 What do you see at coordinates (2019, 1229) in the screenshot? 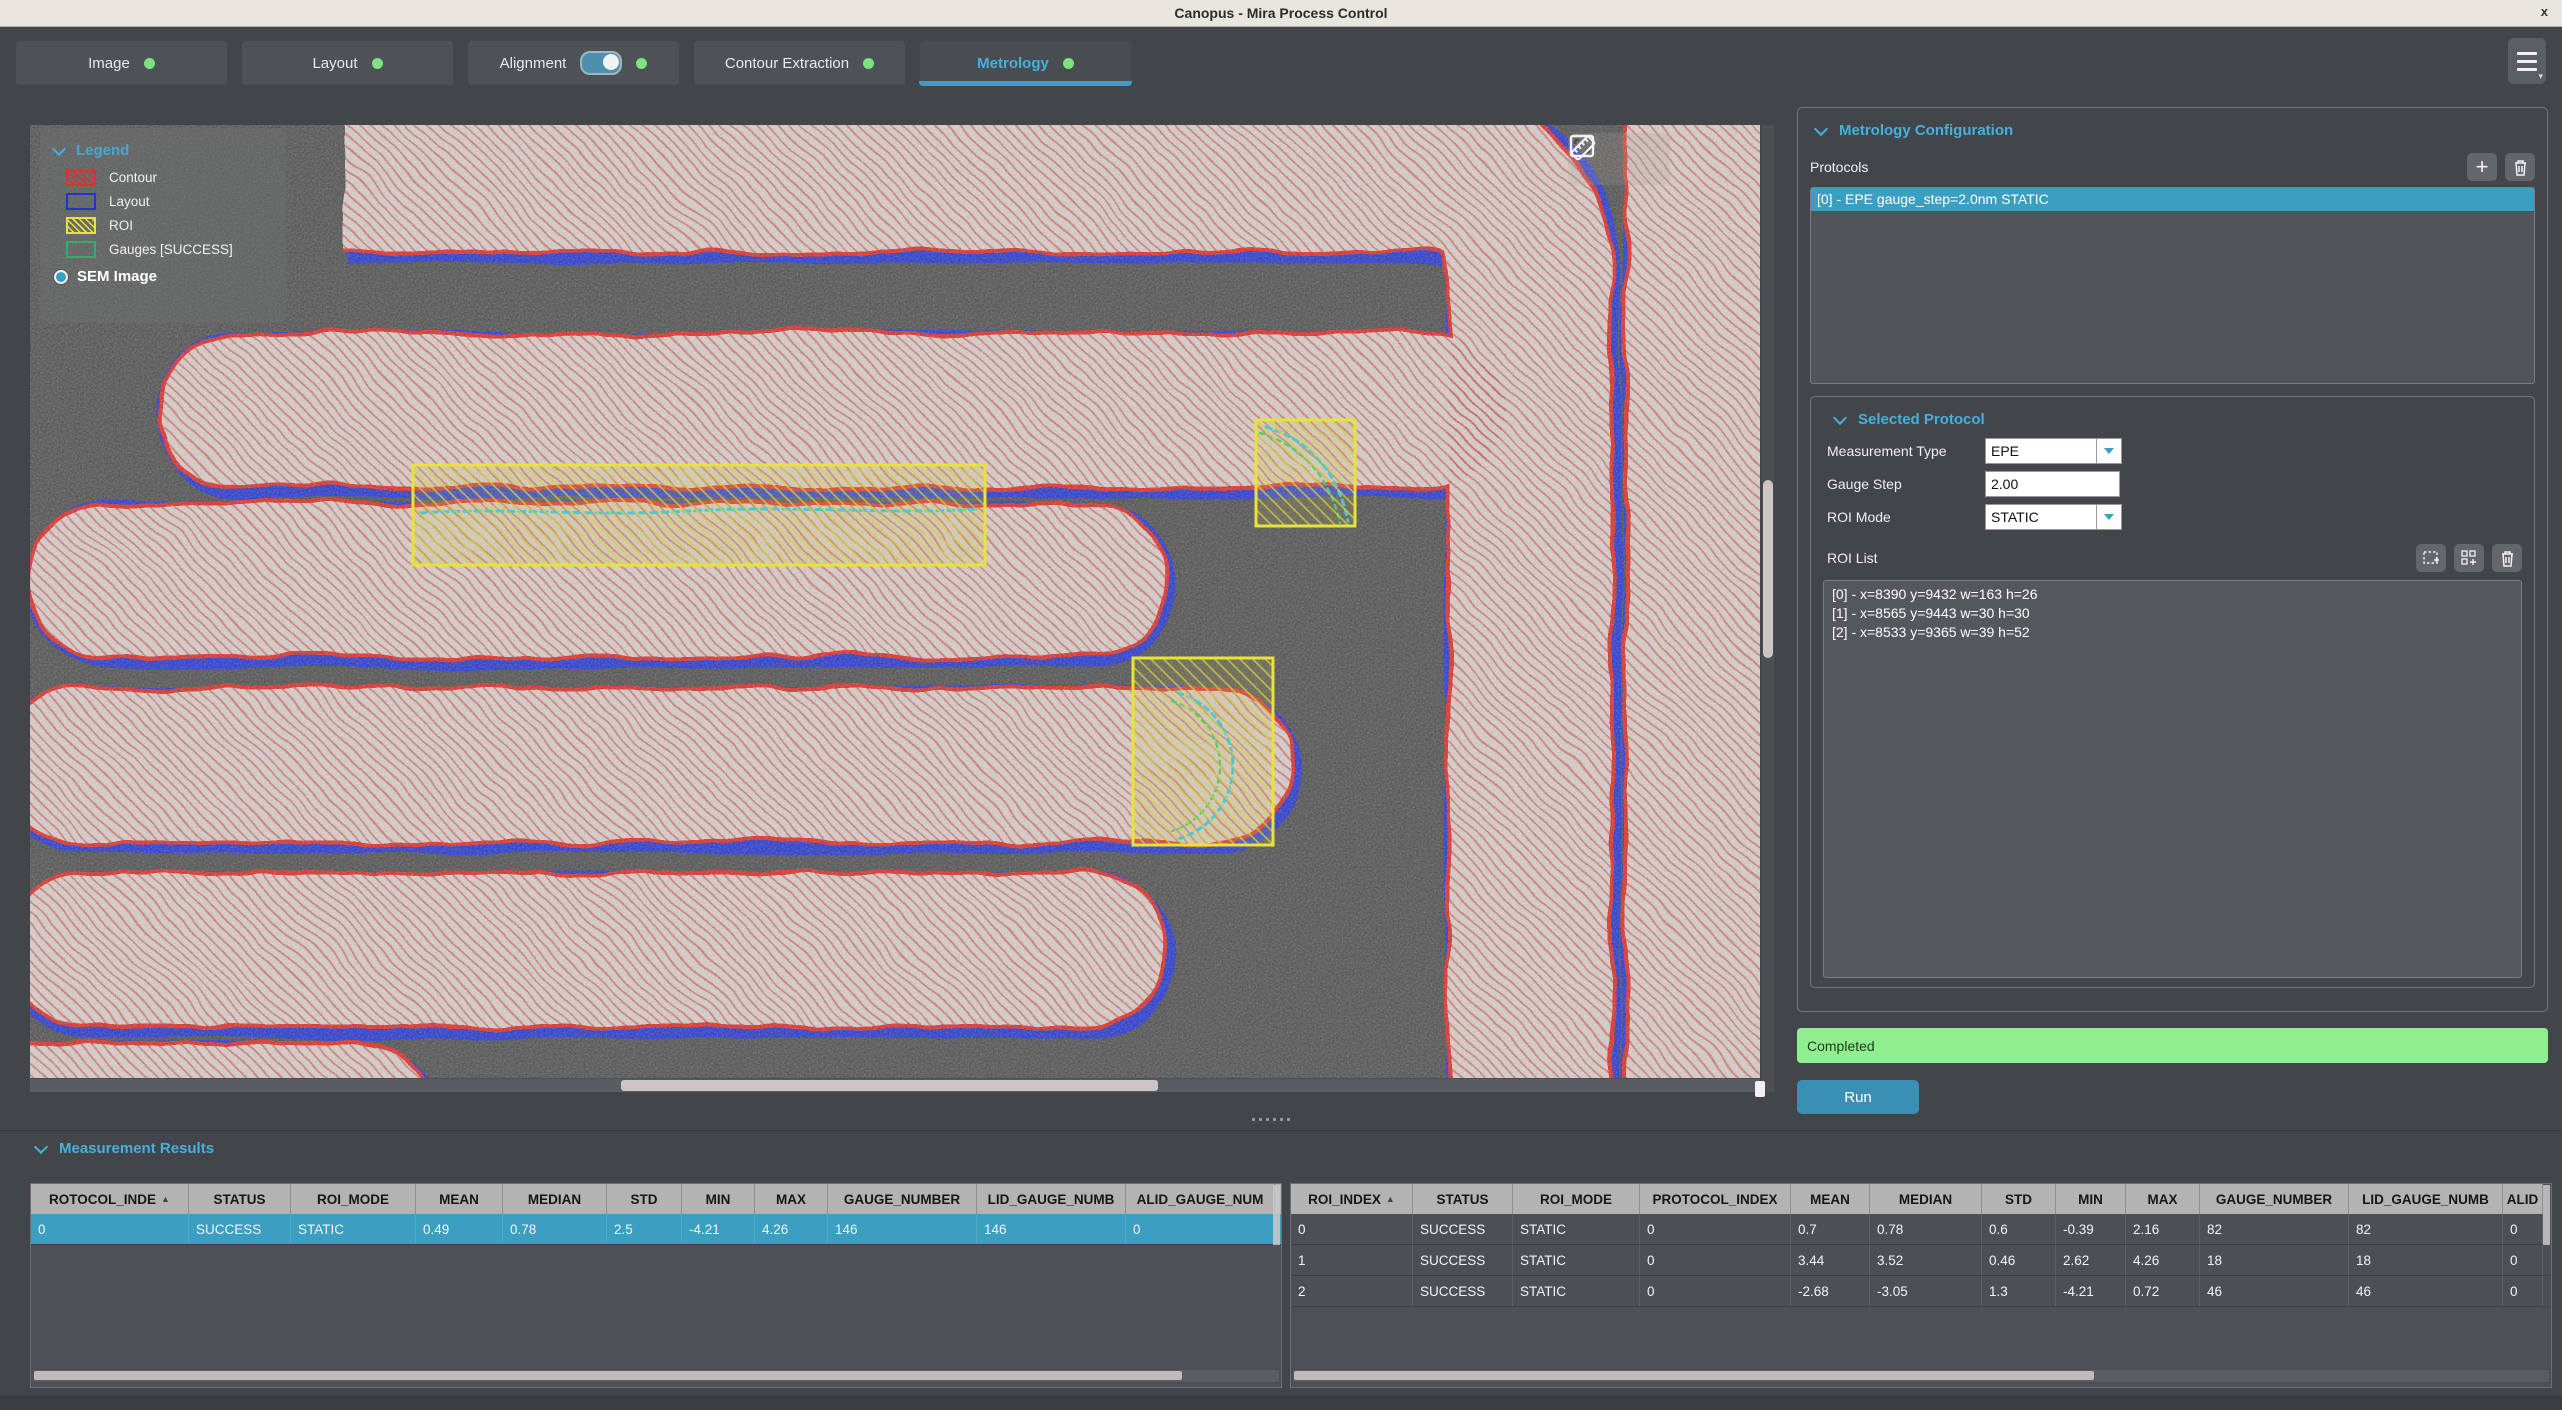
I see `table-cell: 0.6` at bounding box center [2019, 1229].